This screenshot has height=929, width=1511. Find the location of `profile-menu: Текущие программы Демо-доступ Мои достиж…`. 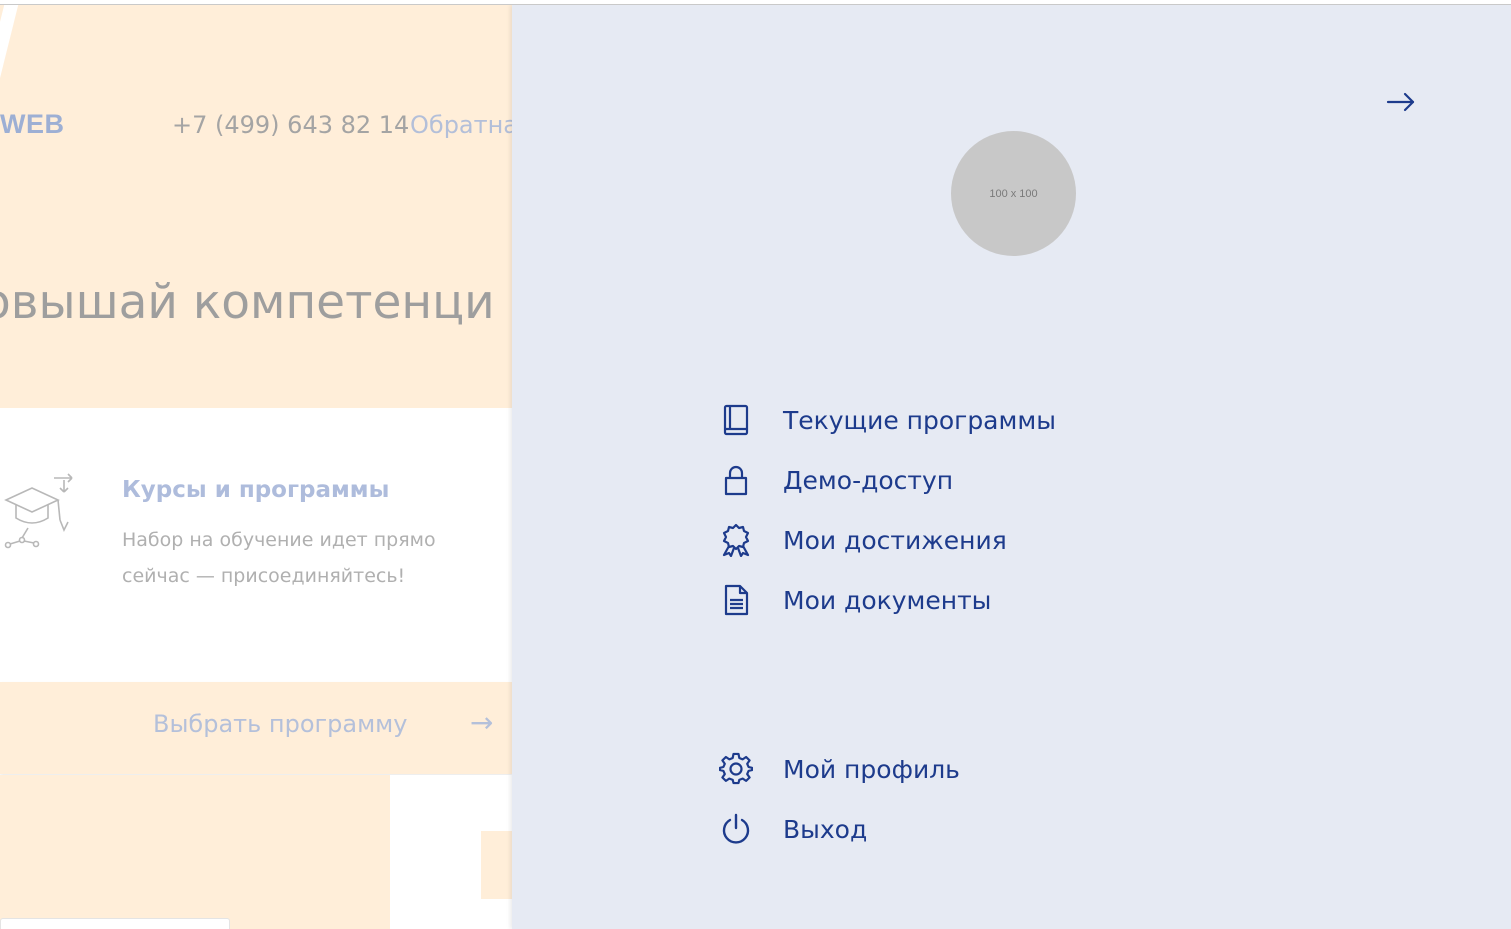

profile-menu: Текущие программы Демо-доступ Мои достиж… is located at coordinates (887, 510).